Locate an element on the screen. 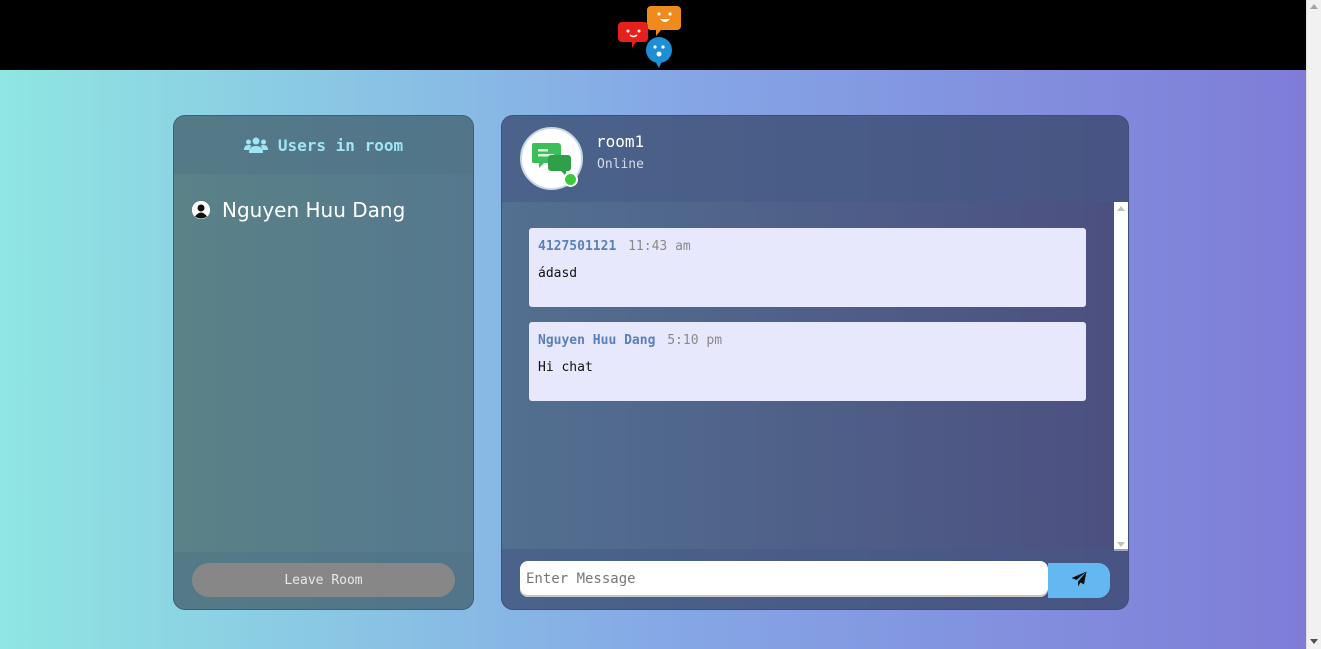 Image resolution: width=1321 pixels, height=649 pixels. message-text: Hi chat is located at coordinates (565, 367).